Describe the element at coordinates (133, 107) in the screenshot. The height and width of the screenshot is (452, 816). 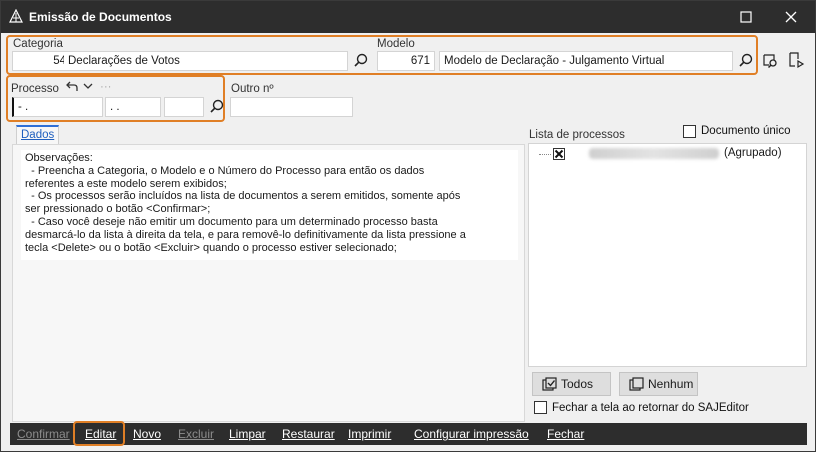
I see `processo-part2-field: . .` at that location.